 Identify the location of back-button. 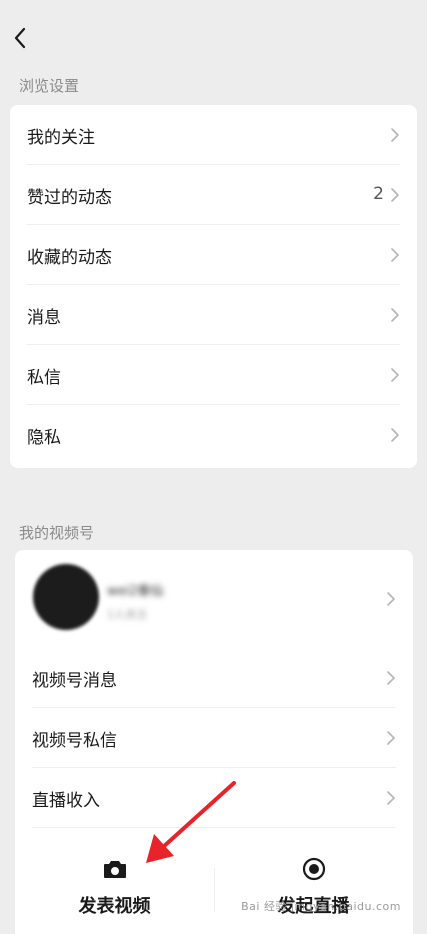
(20, 38).